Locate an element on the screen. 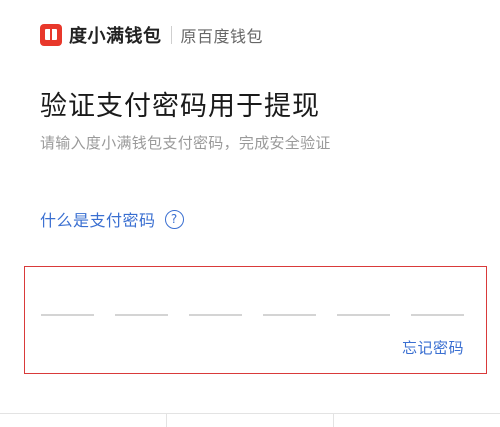 The height and width of the screenshot is (427, 500). brand-name: 度小满钱包 is located at coordinates (115, 36).